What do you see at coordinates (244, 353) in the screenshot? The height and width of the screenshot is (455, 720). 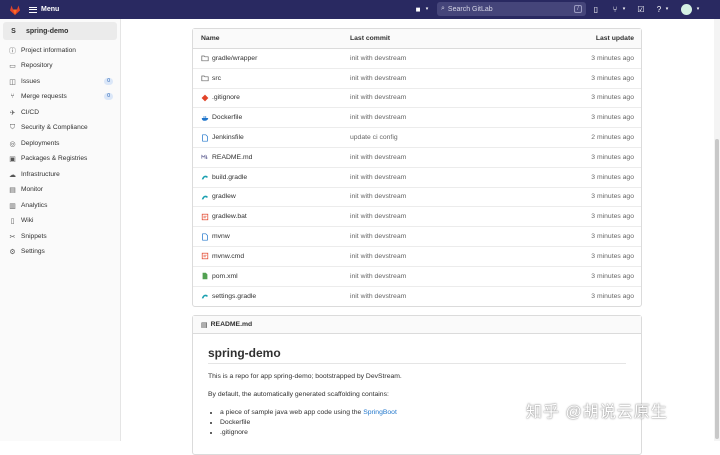 I see `readme-title: spring-demo` at bounding box center [244, 353].